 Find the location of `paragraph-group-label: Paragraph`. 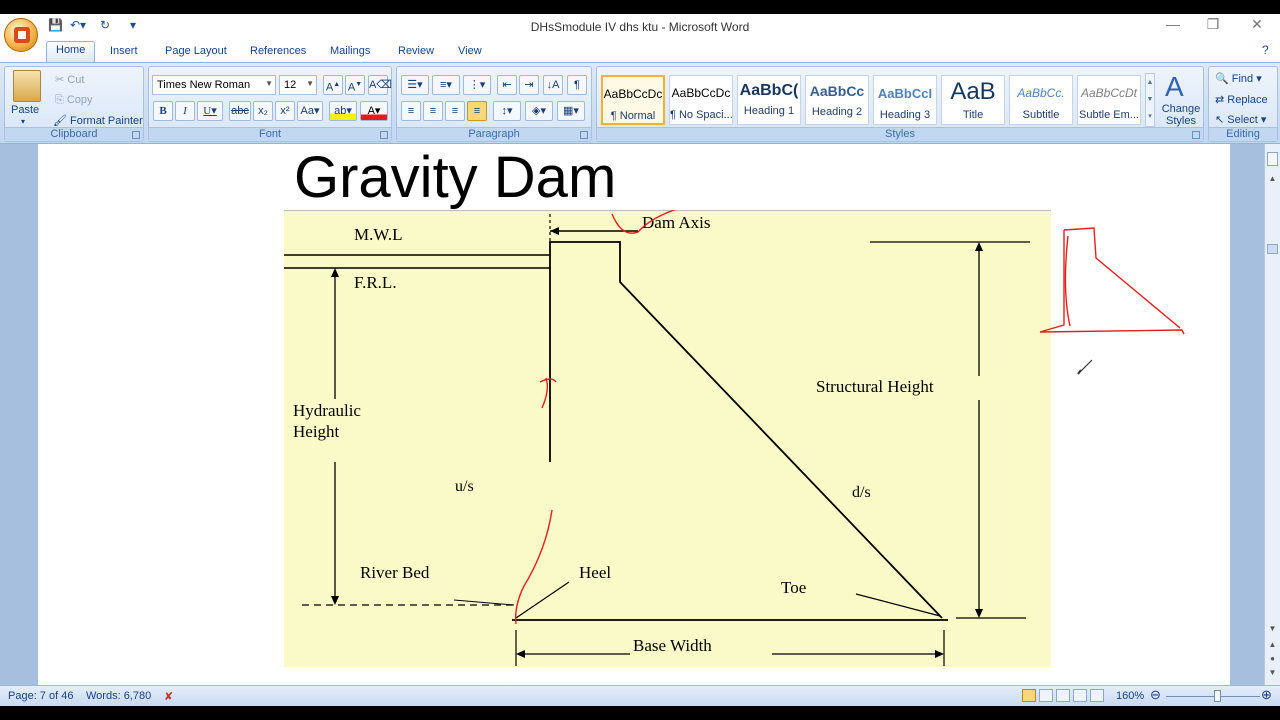

paragraph-group-label: Paragraph is located at coordinates (494, 134).